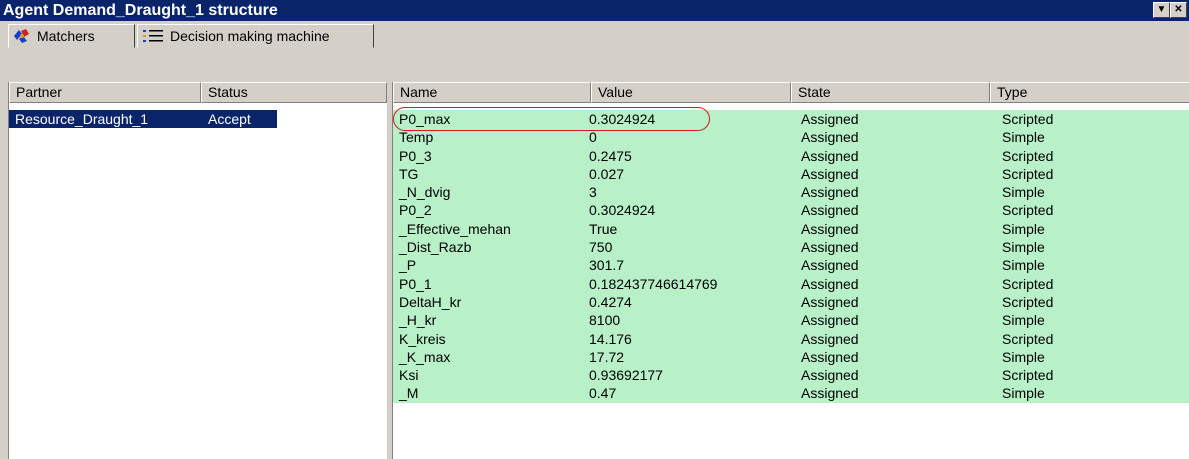 This screenshot has width=1189, height=459. Describe the element at coordinates (593, 137) in the screenshot. I see `variable-value: 0` at that location.